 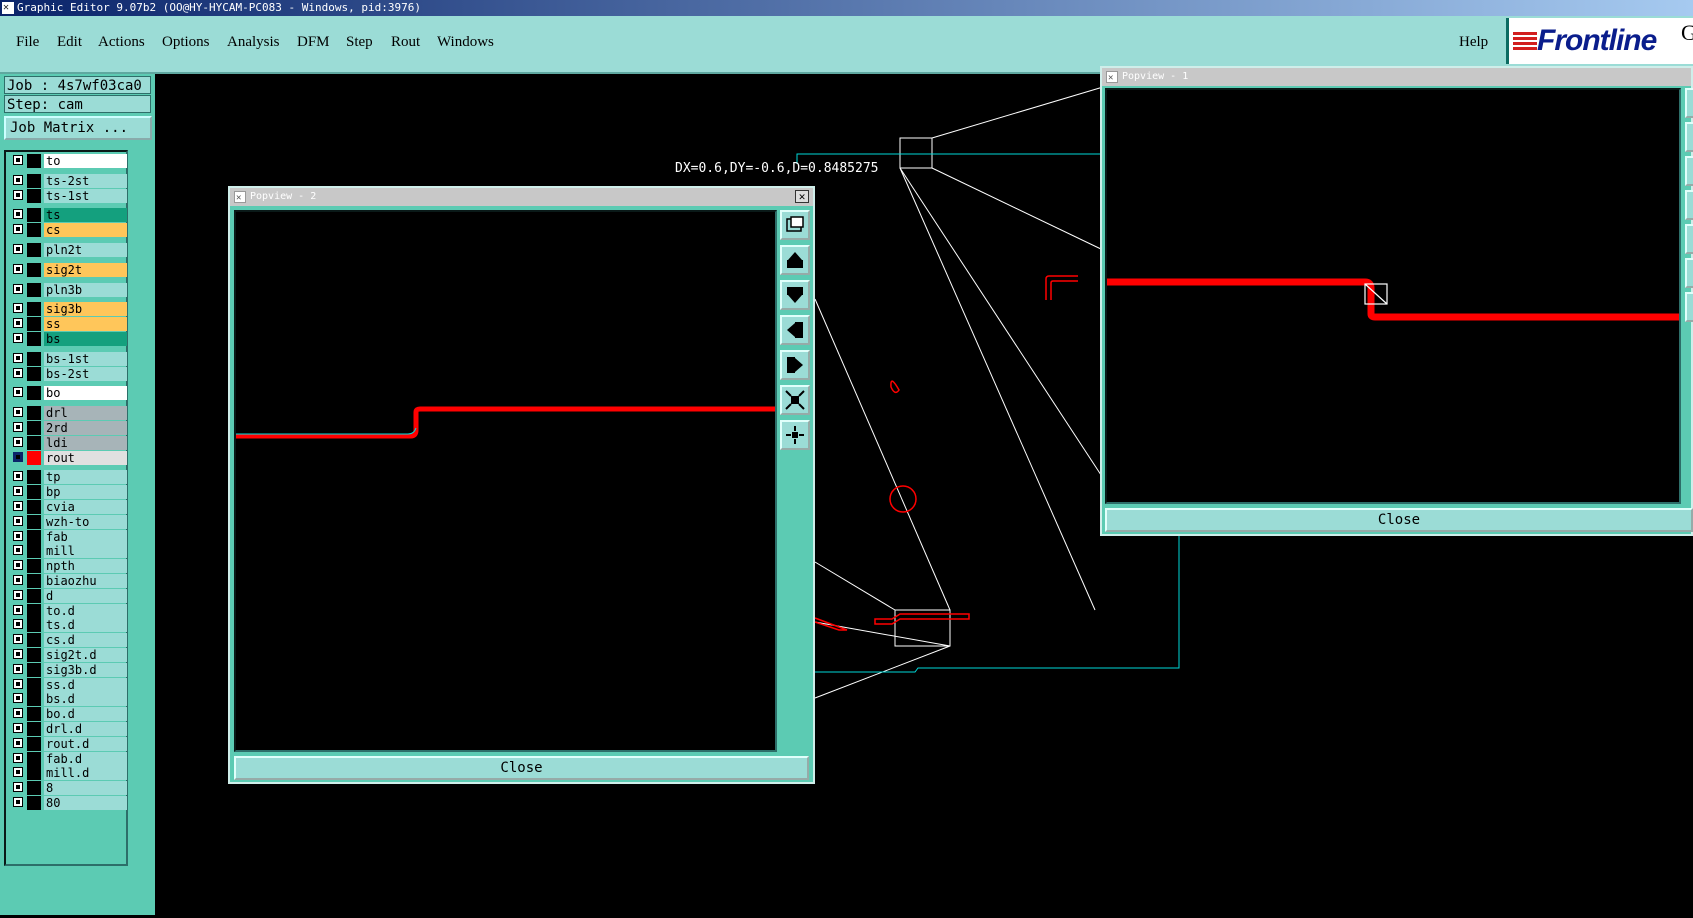 I want to click on menu-help: Help, so click(x=1473, y=42).